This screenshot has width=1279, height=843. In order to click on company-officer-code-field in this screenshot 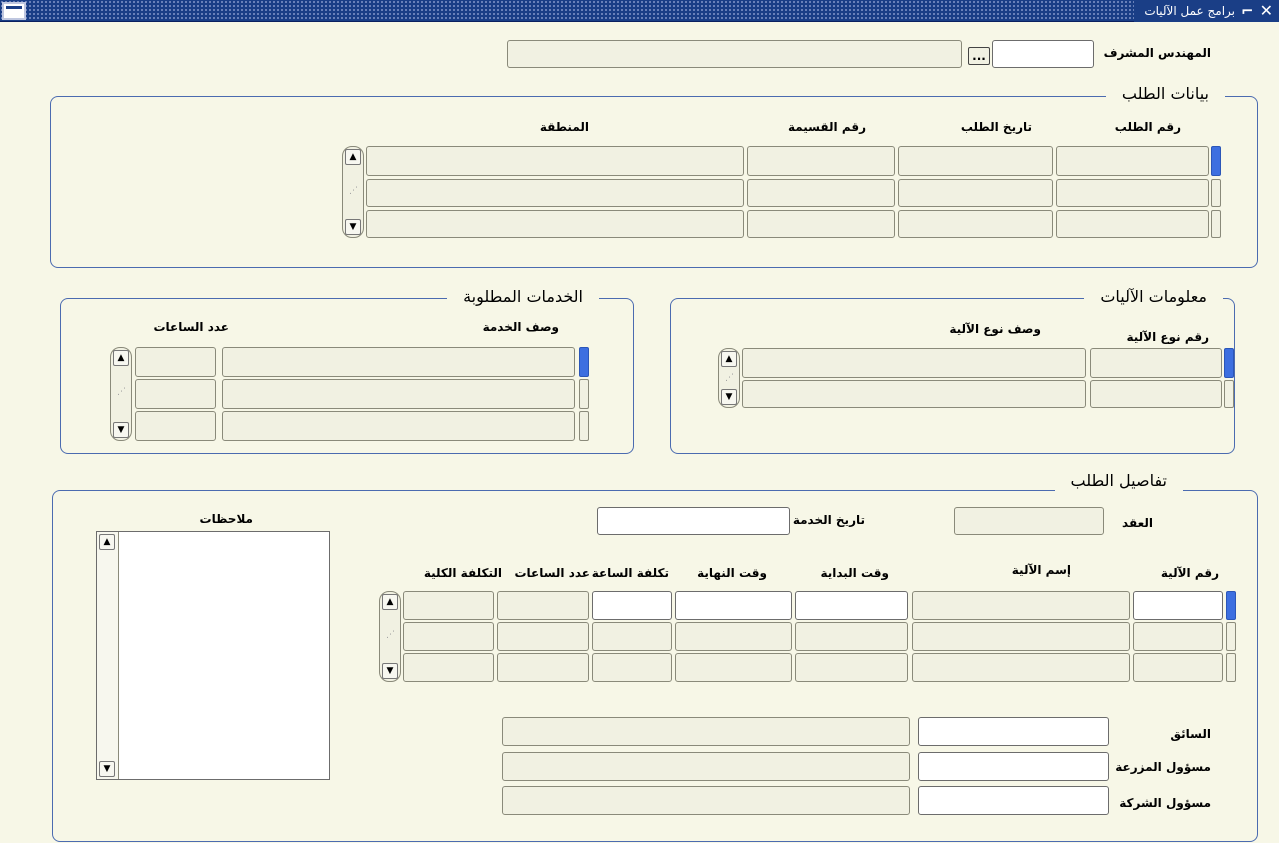, I will do `click(1013, 800)`.